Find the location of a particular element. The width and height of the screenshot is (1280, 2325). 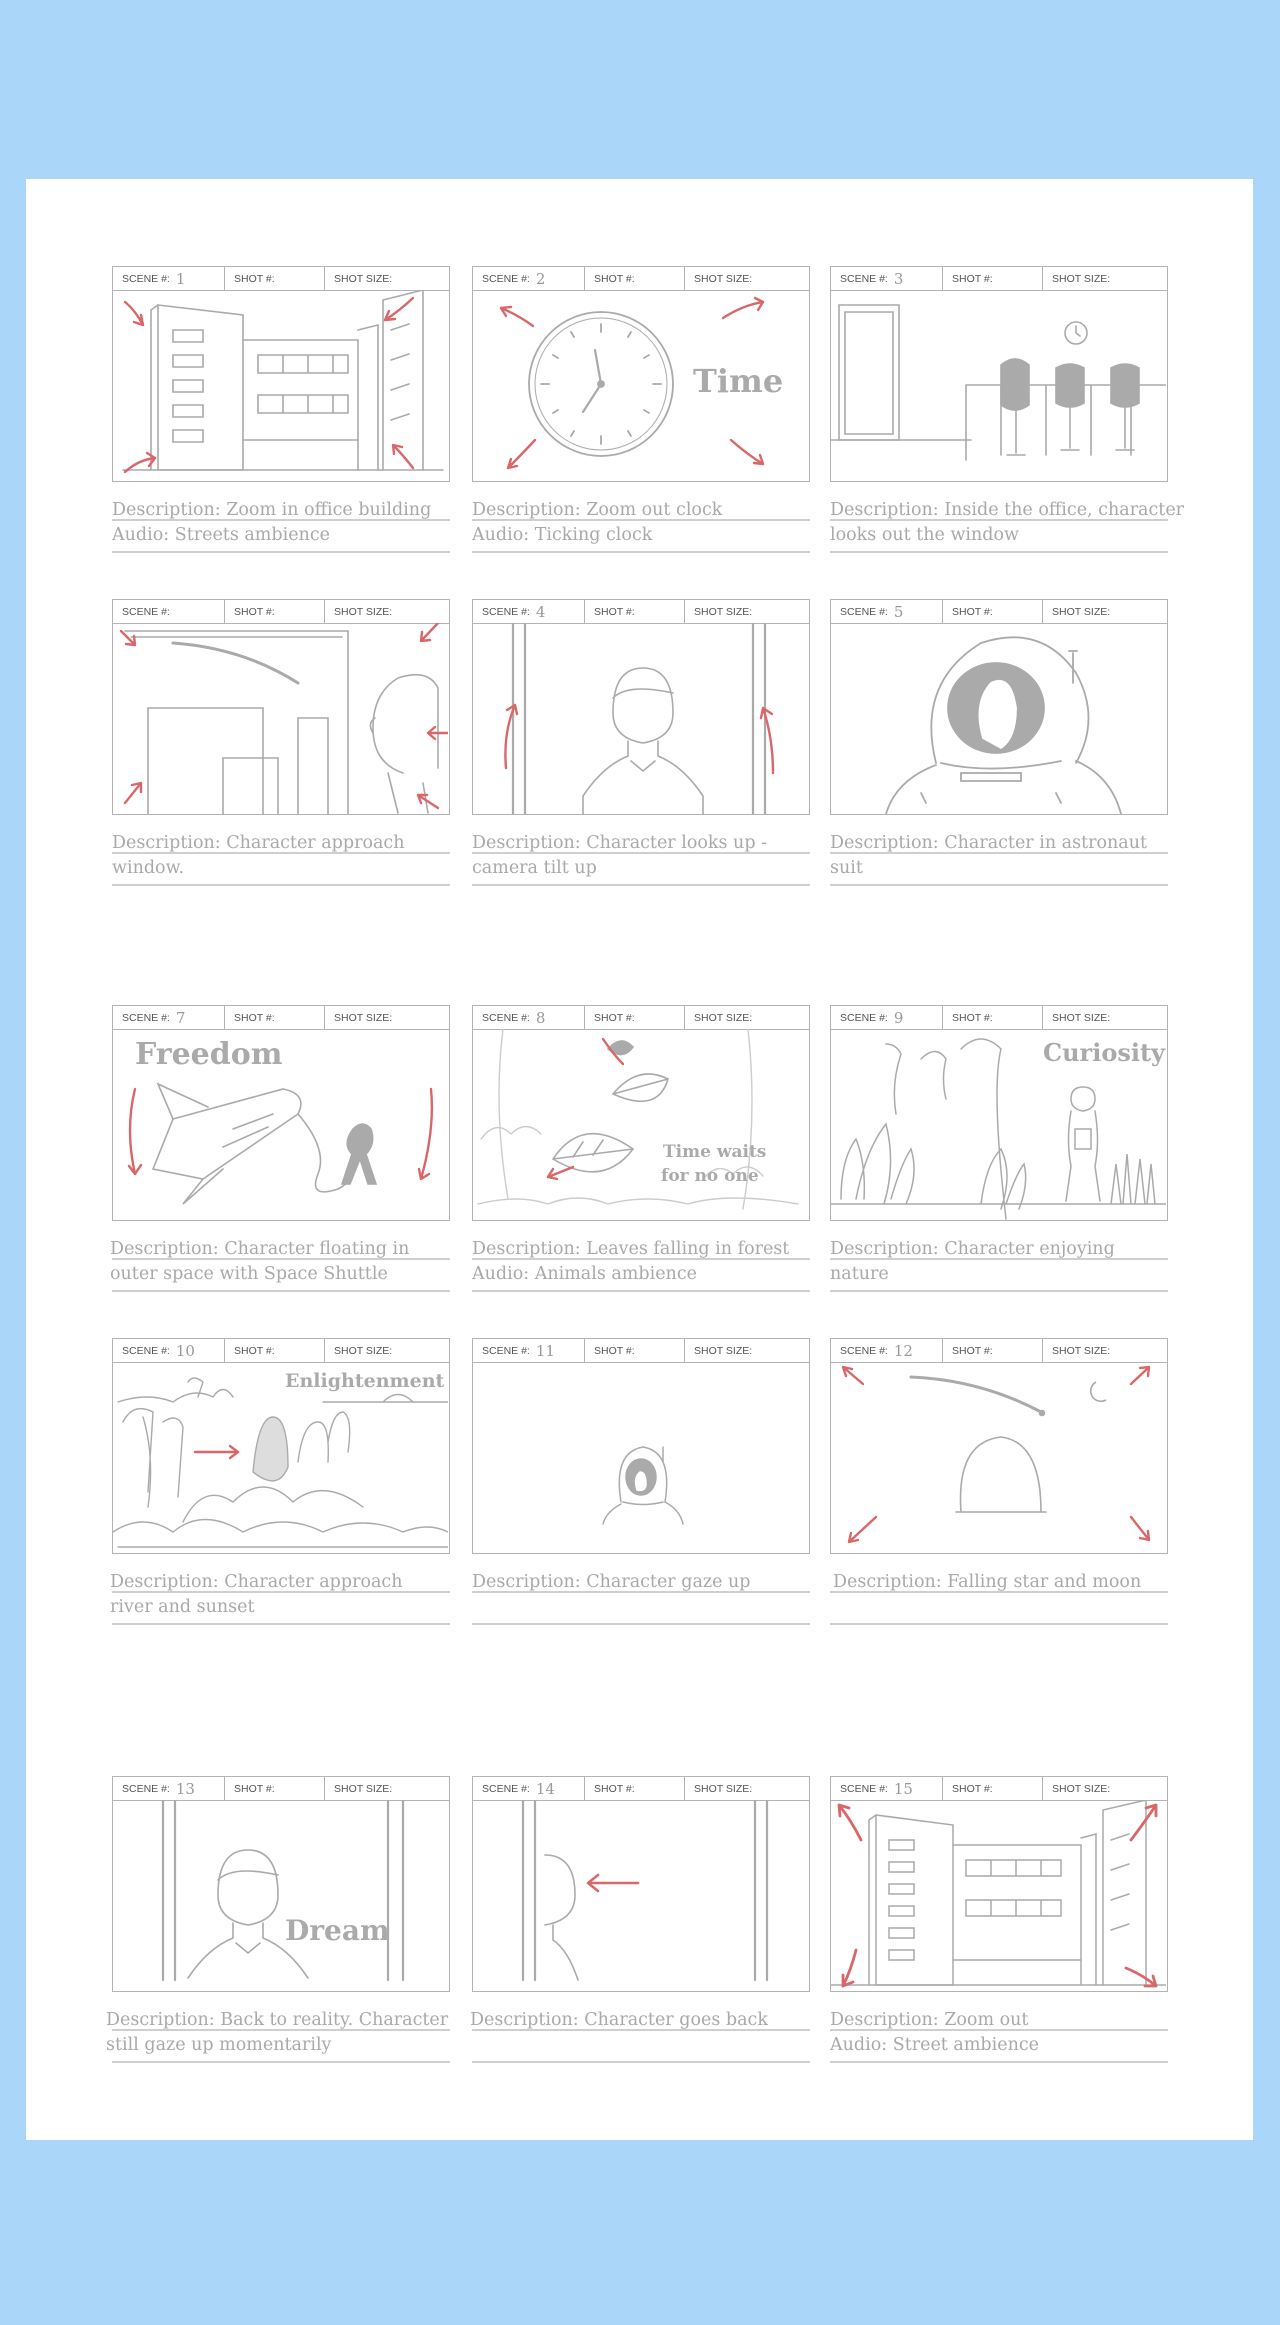

panel-frame: SCENE #: 2 SHOT #: SHOT SIZE: Time is located at coordinates (641, 374).